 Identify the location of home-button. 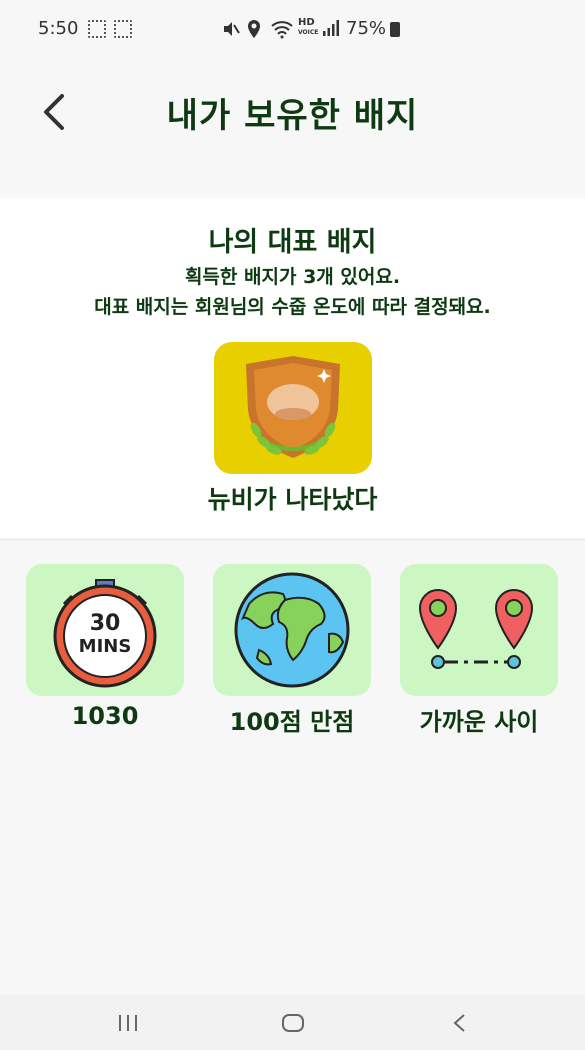
(293, 1023).